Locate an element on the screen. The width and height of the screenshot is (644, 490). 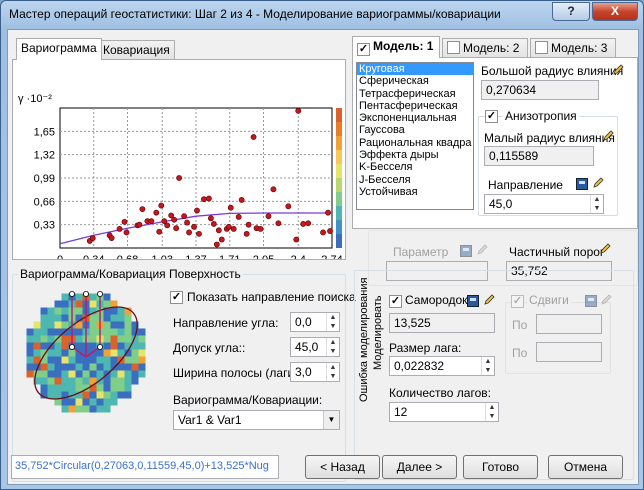
lags-count-spinner: 12 ▲ ▼ is located at coordinates (444, 412).